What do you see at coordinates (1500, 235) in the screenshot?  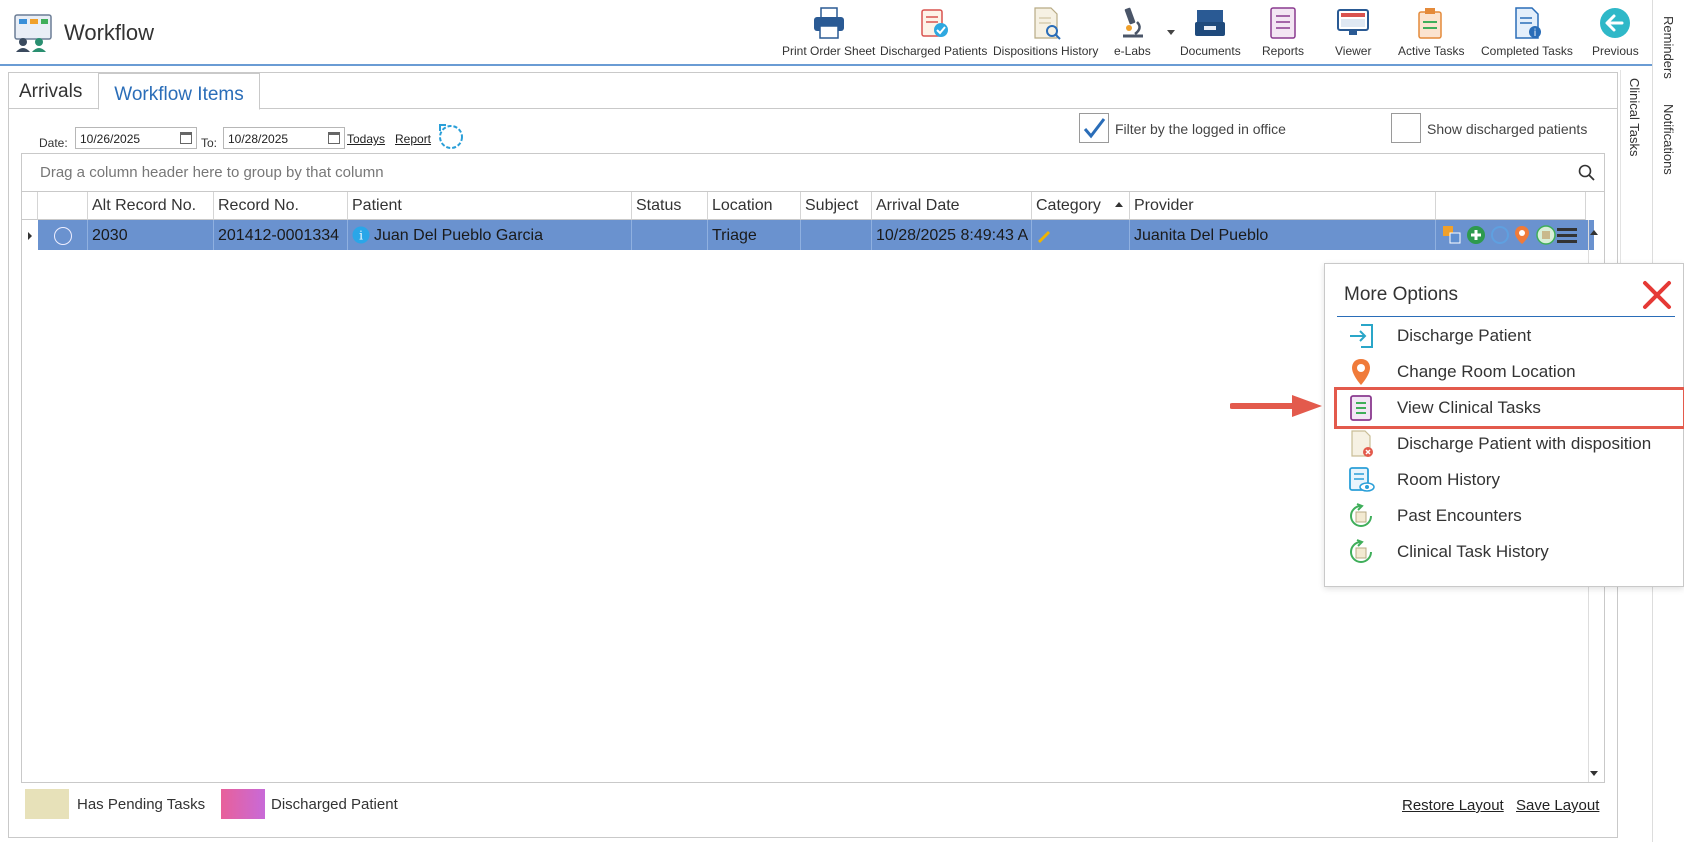 I see `dispatch-icon` at bounding box center [1500, 235].